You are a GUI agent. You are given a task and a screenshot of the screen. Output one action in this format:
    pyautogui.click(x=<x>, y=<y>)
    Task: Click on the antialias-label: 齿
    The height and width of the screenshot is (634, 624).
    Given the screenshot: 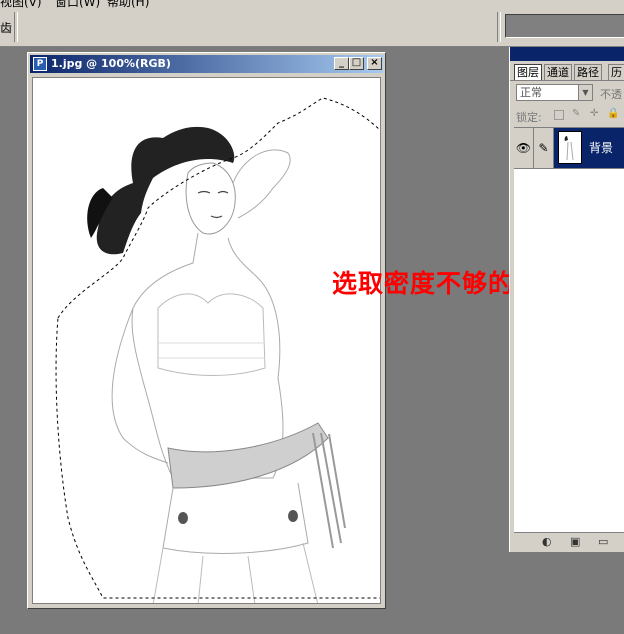 What is the action you would take?
    pyautogui.click(x=6, y=28)
    